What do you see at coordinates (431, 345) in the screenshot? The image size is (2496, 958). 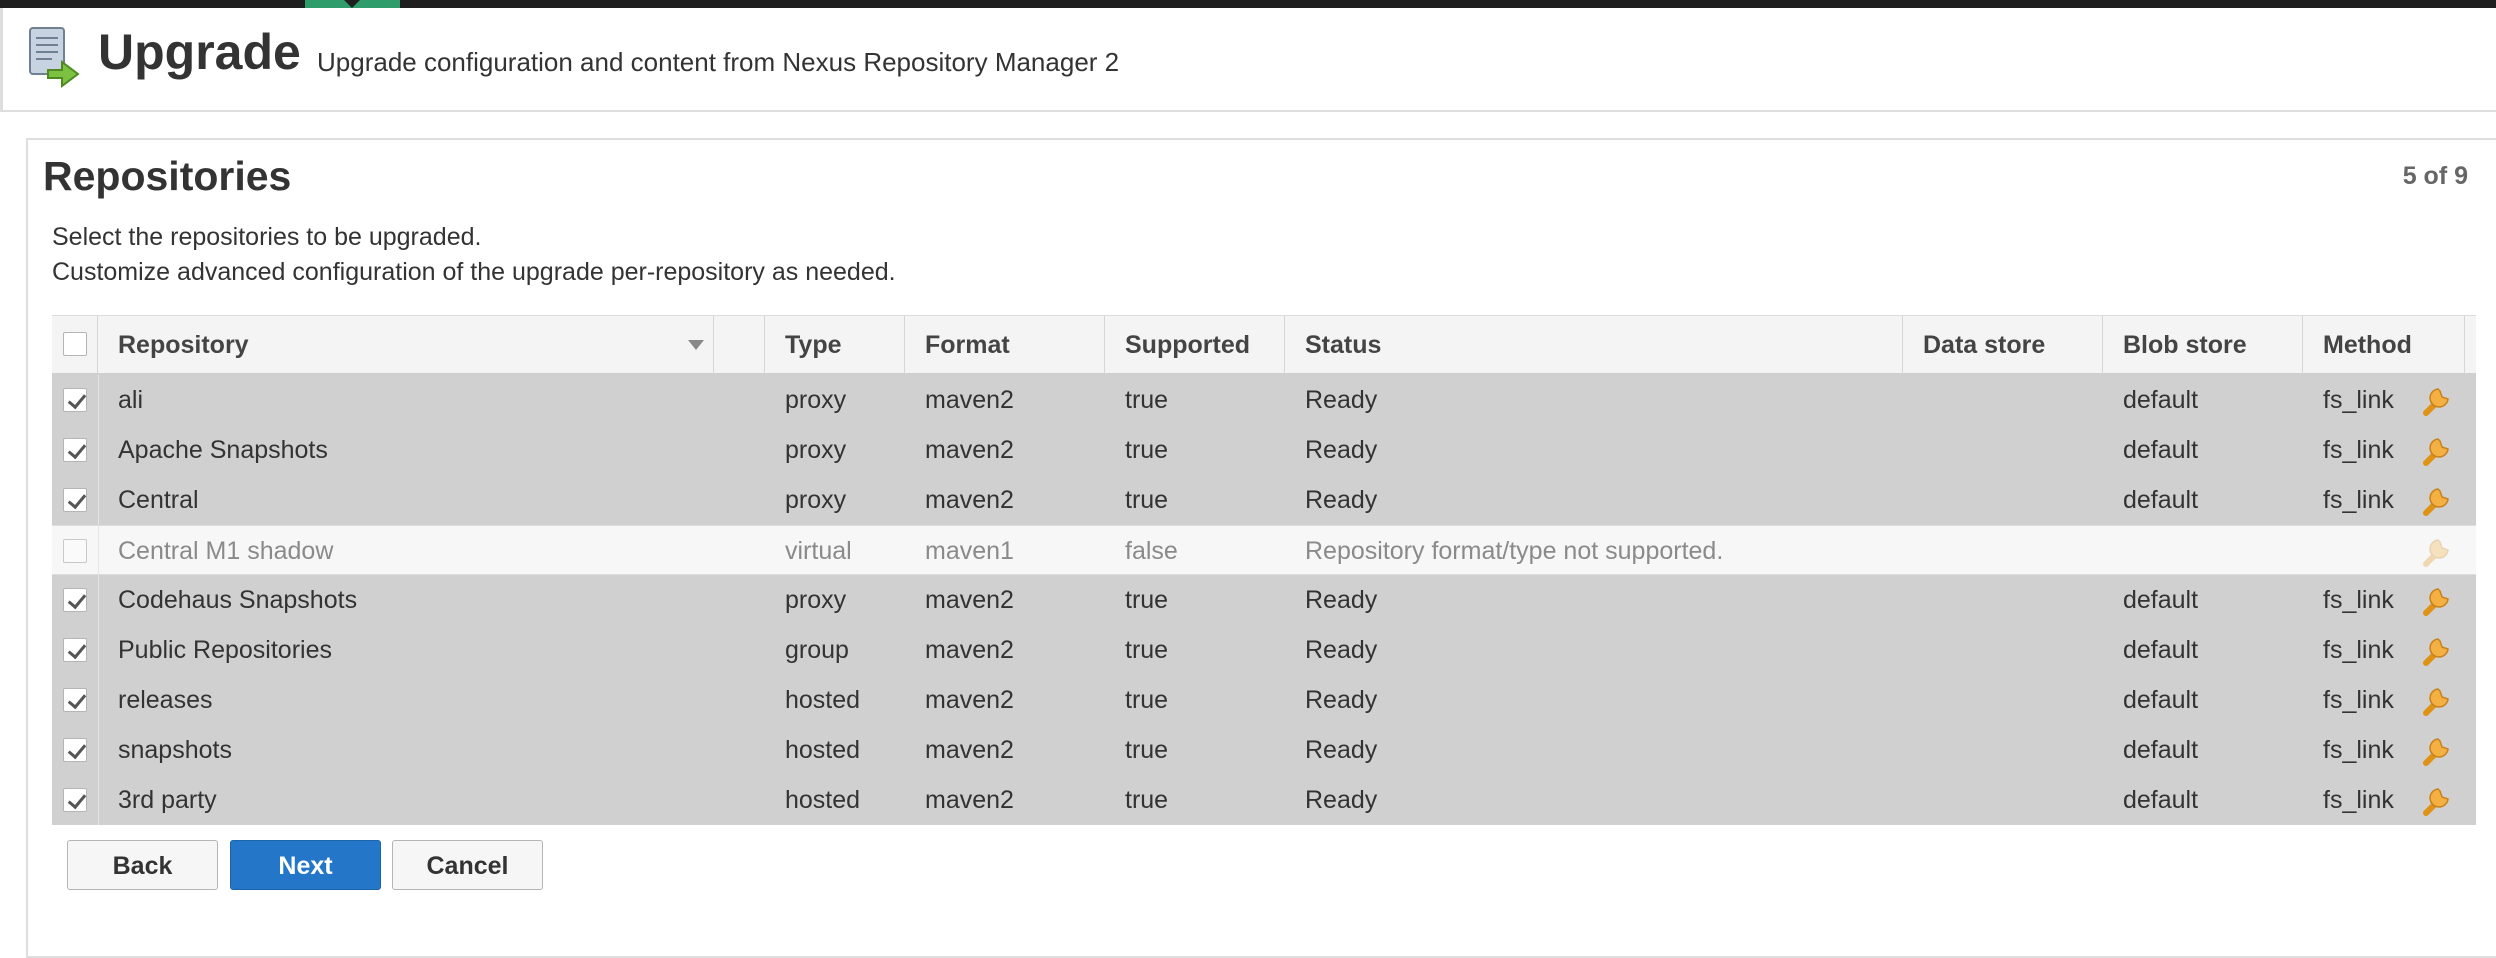 I see `column-header-repository: Repository` at bounding box center [431, 345].